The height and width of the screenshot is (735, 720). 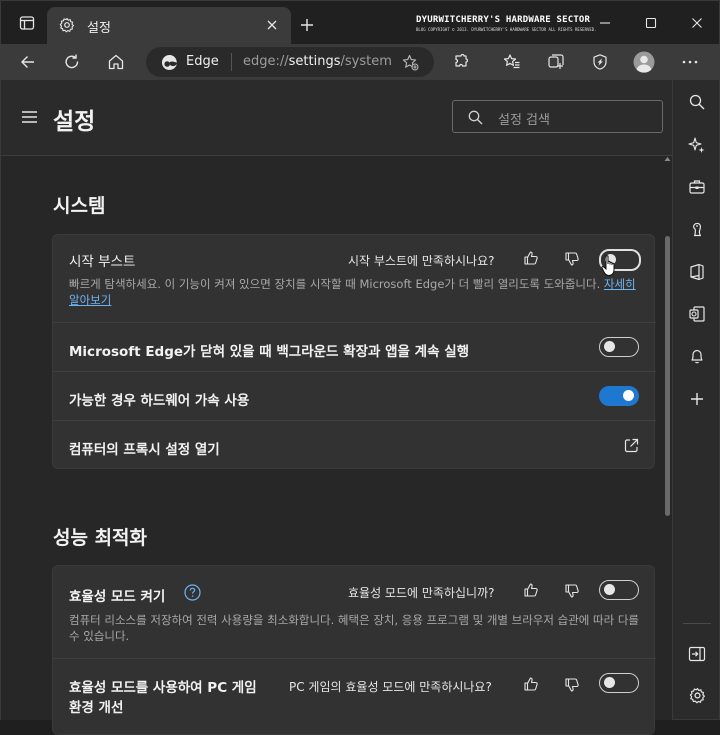 I want to click on address-toolbar: Edge edge://settings/system, so click(x=360, y=62).